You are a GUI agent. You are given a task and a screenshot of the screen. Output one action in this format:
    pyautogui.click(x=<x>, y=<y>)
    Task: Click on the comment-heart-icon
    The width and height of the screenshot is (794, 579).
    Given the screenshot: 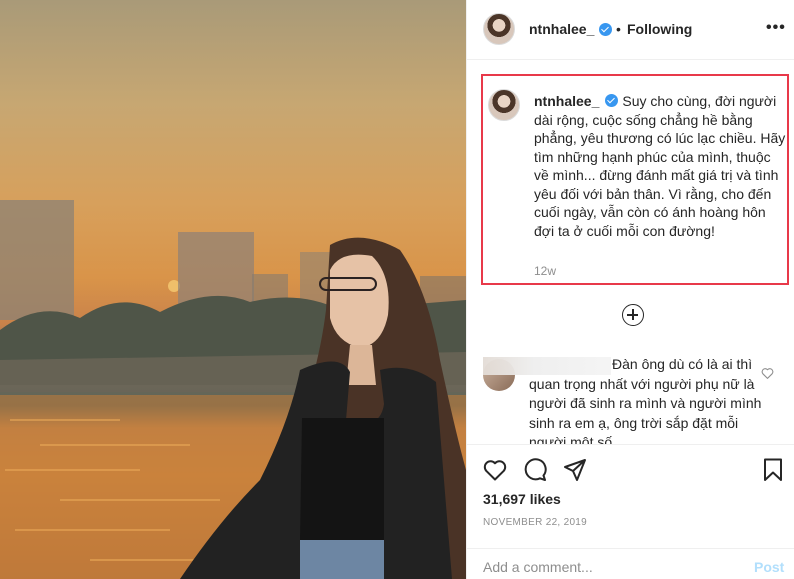 What is the action you would take?
    pyautogui.click(x=767, y=373)
    